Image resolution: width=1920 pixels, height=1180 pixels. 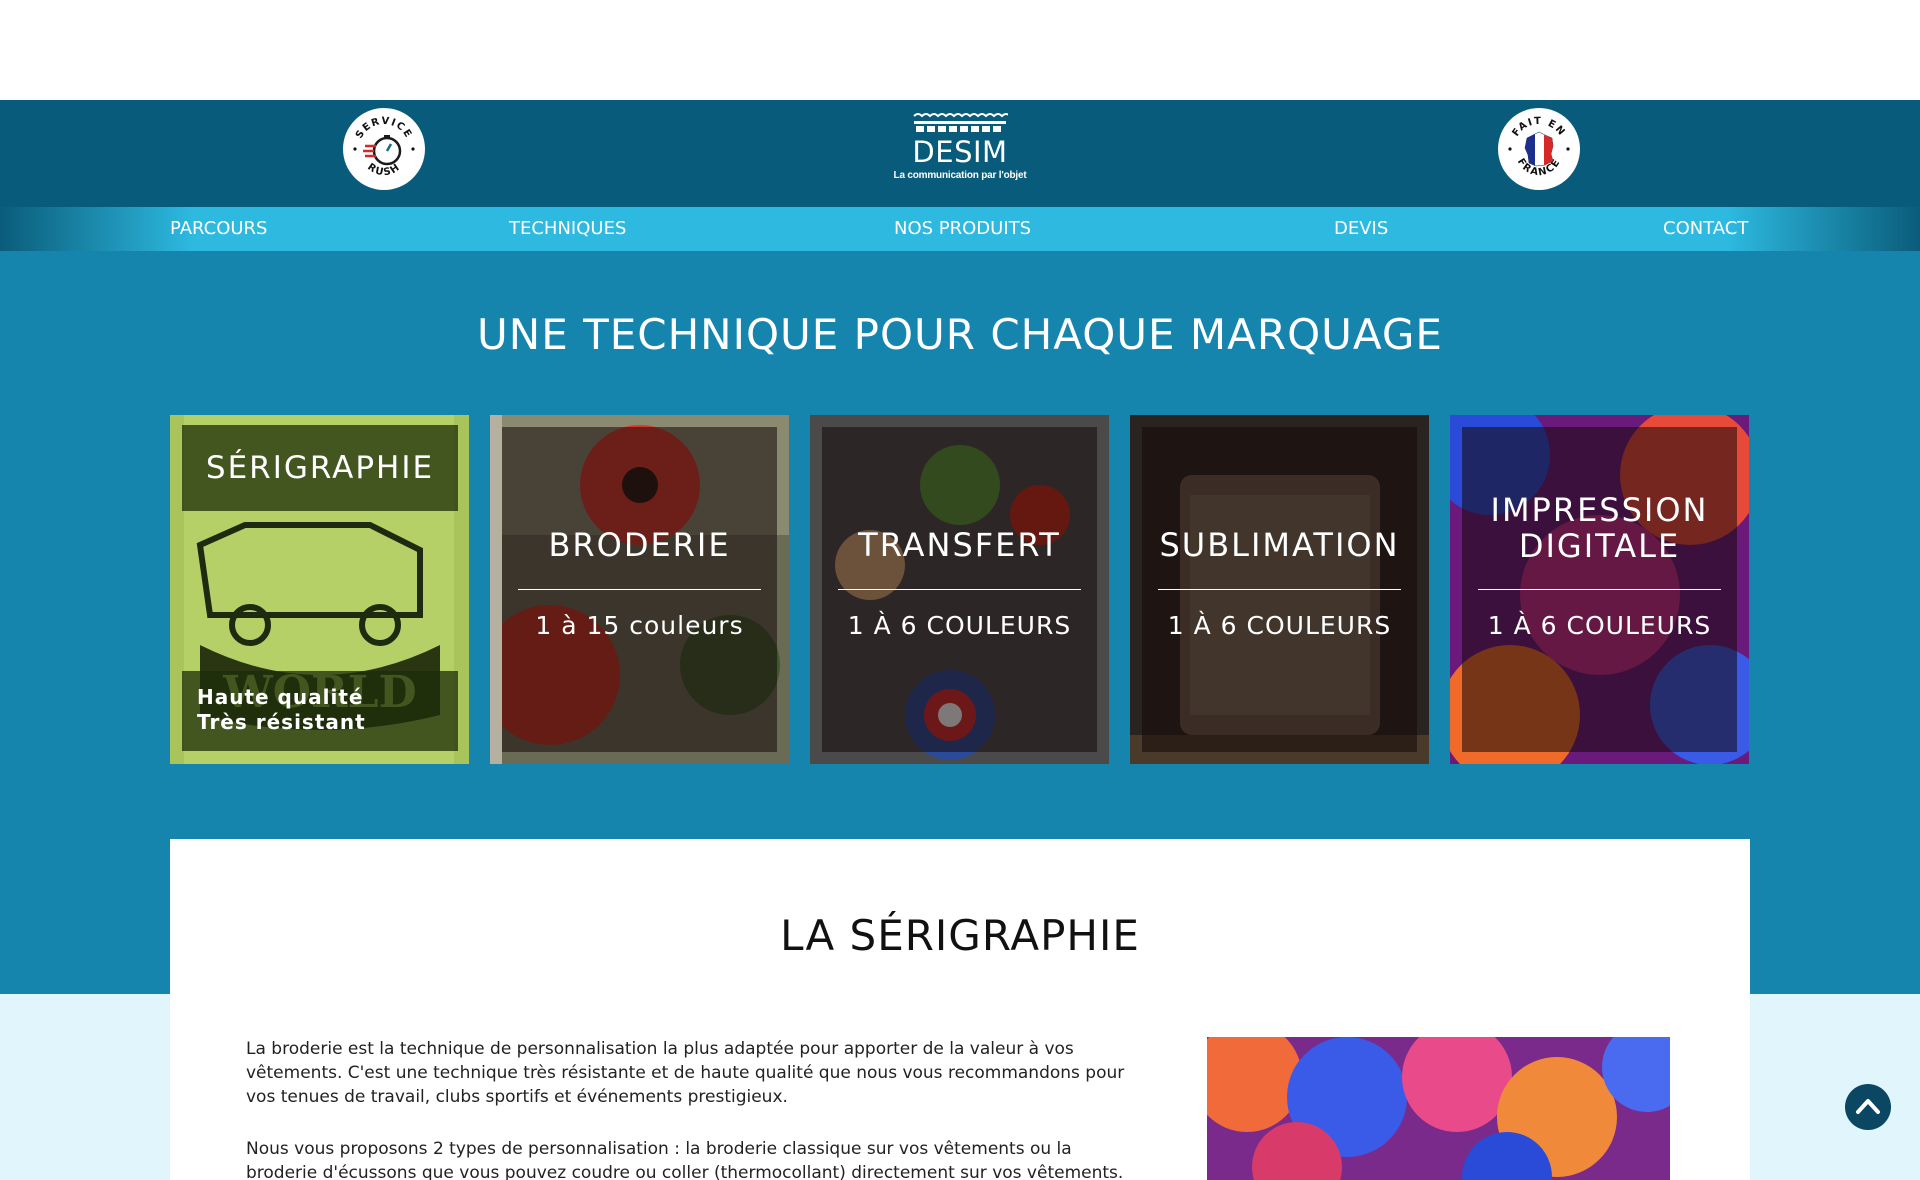 What do you see at coordinates (1361, 229) in the screenshot?
I see `nav-item-devis: DEVIS` at bounding box center [1361, 229].